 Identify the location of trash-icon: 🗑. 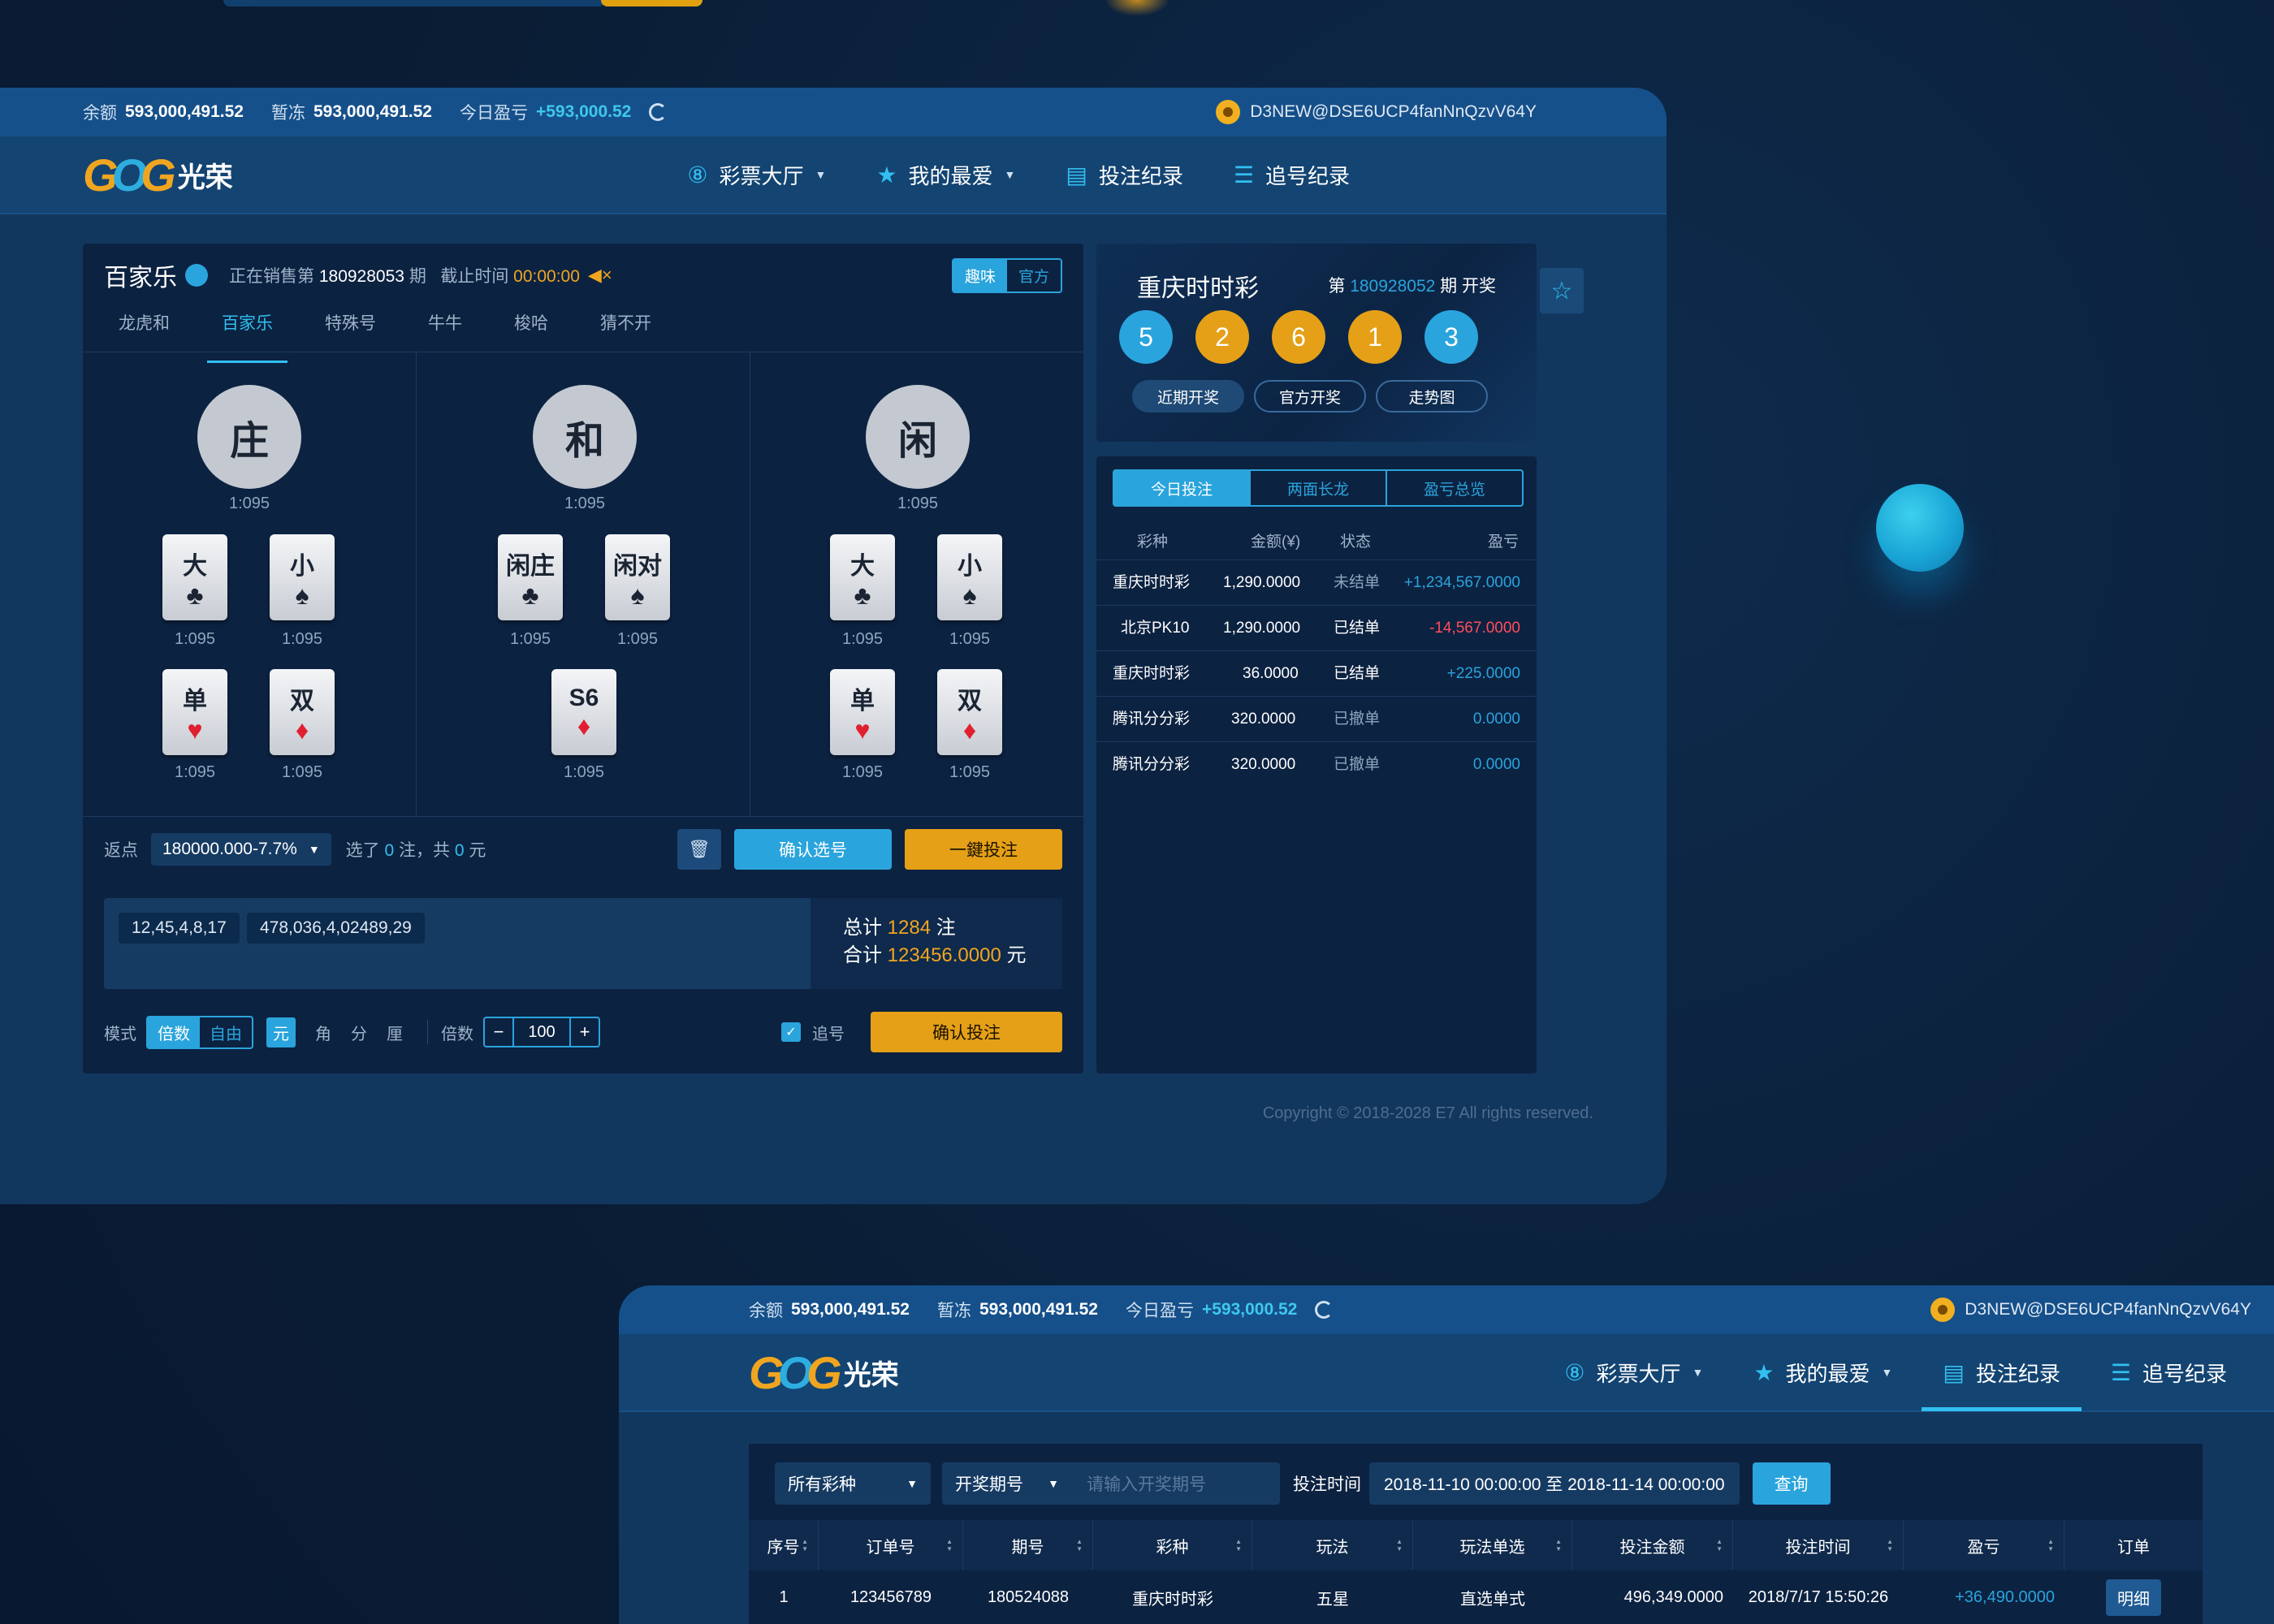
(699, 850).